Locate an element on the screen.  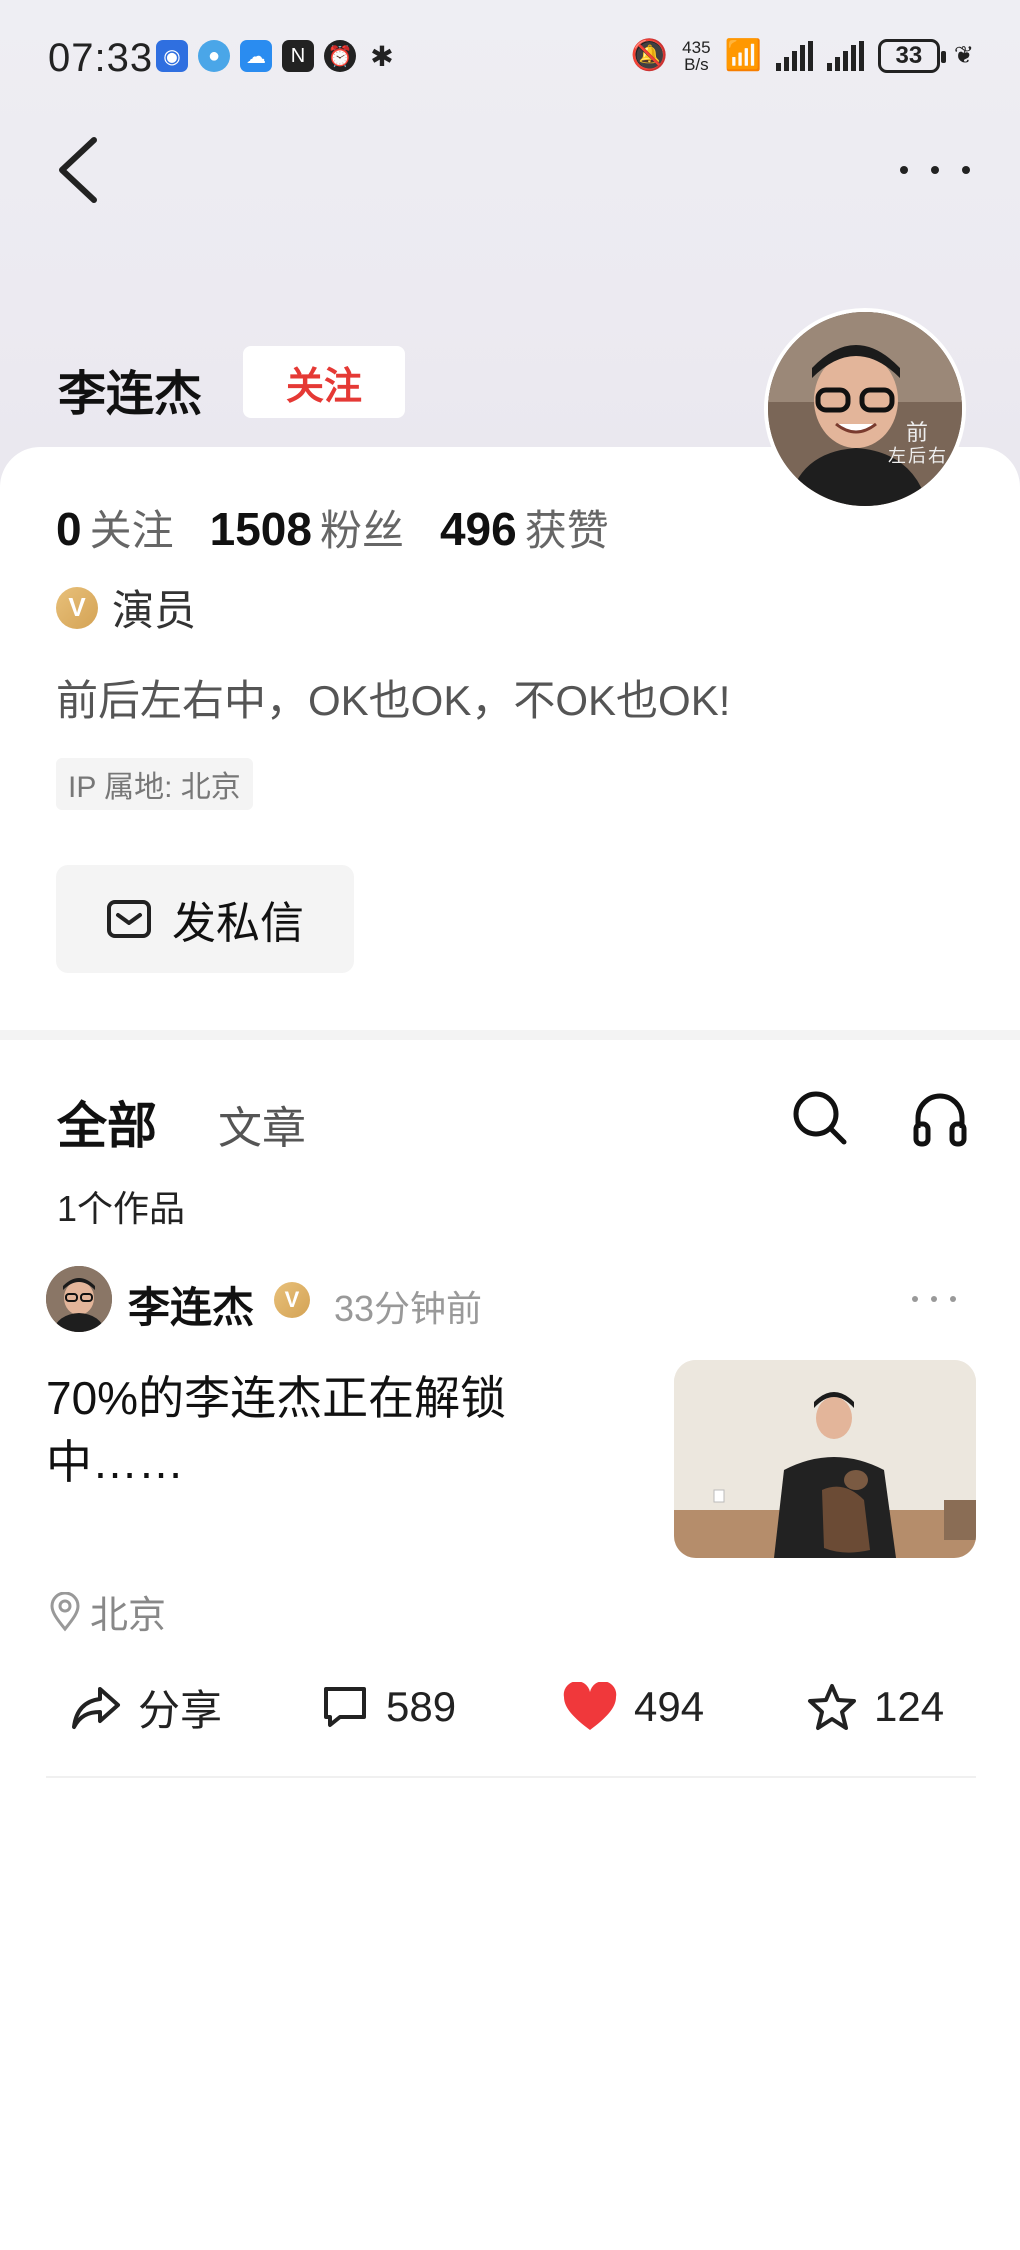
svg-text: 右 is located at coordinates (937, 456).